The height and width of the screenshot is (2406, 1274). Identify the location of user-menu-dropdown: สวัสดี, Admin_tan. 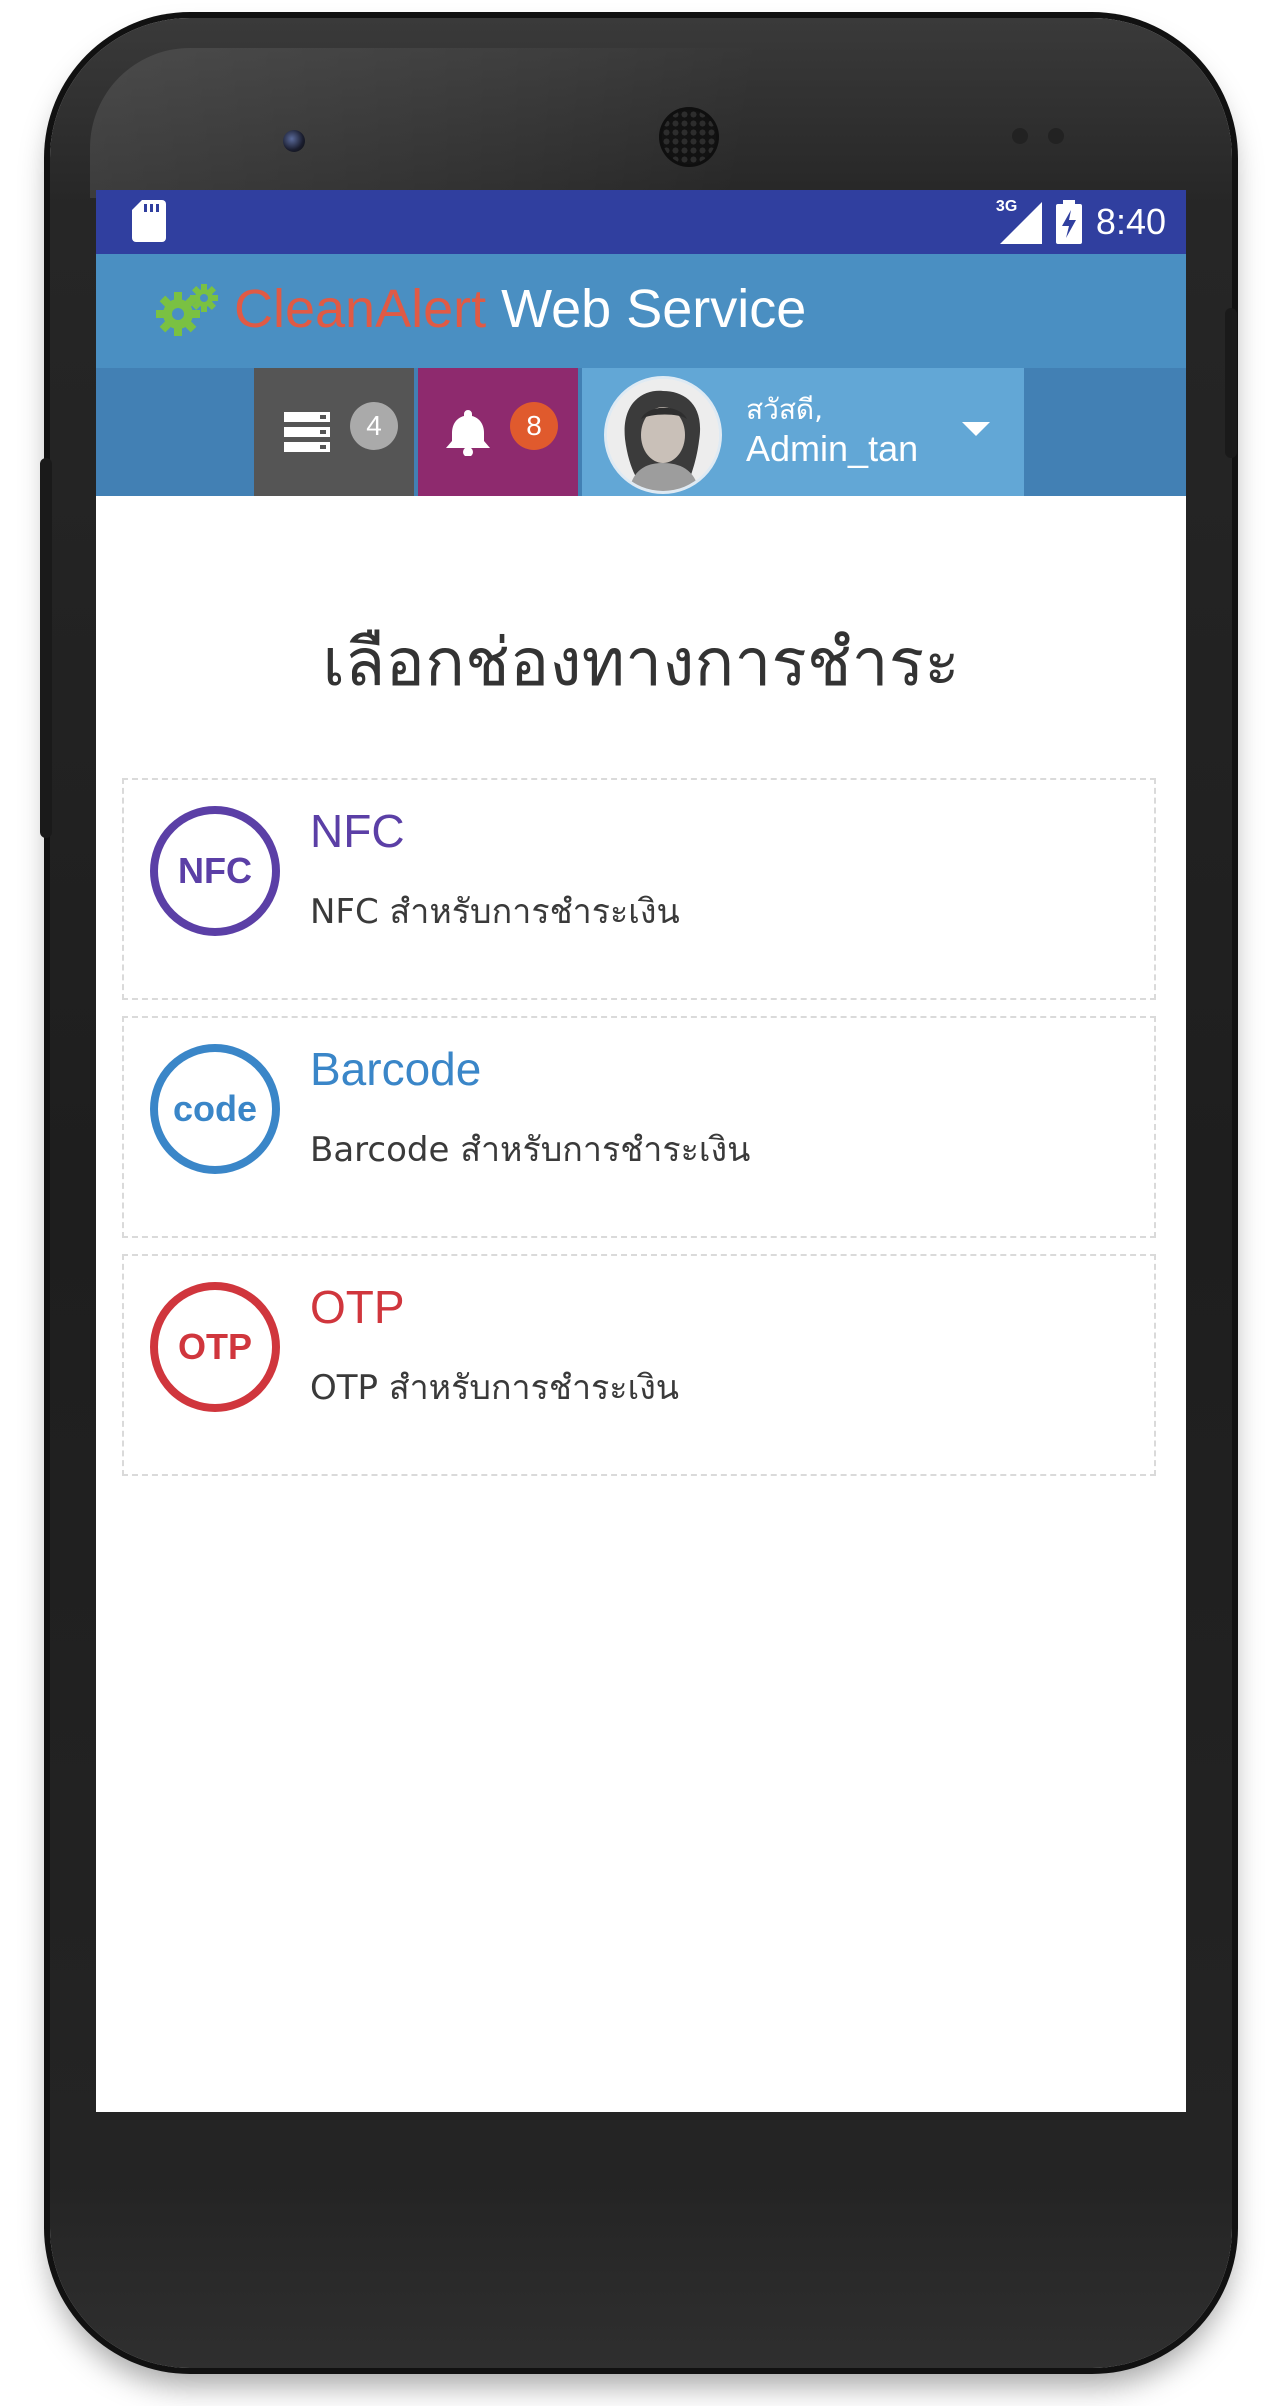
(803, 432).